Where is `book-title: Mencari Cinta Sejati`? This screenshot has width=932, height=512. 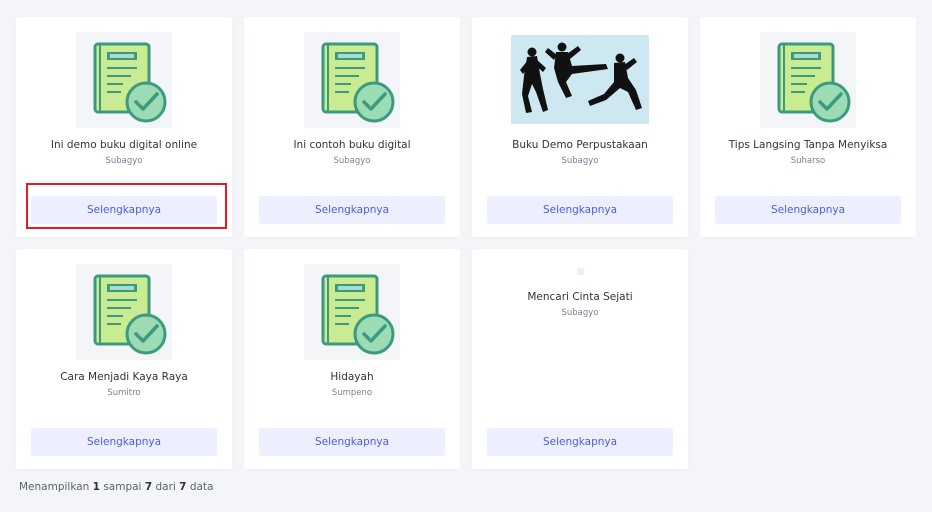
book-title: Mencari Cinta Sejati is located at coordinates (580, 297).